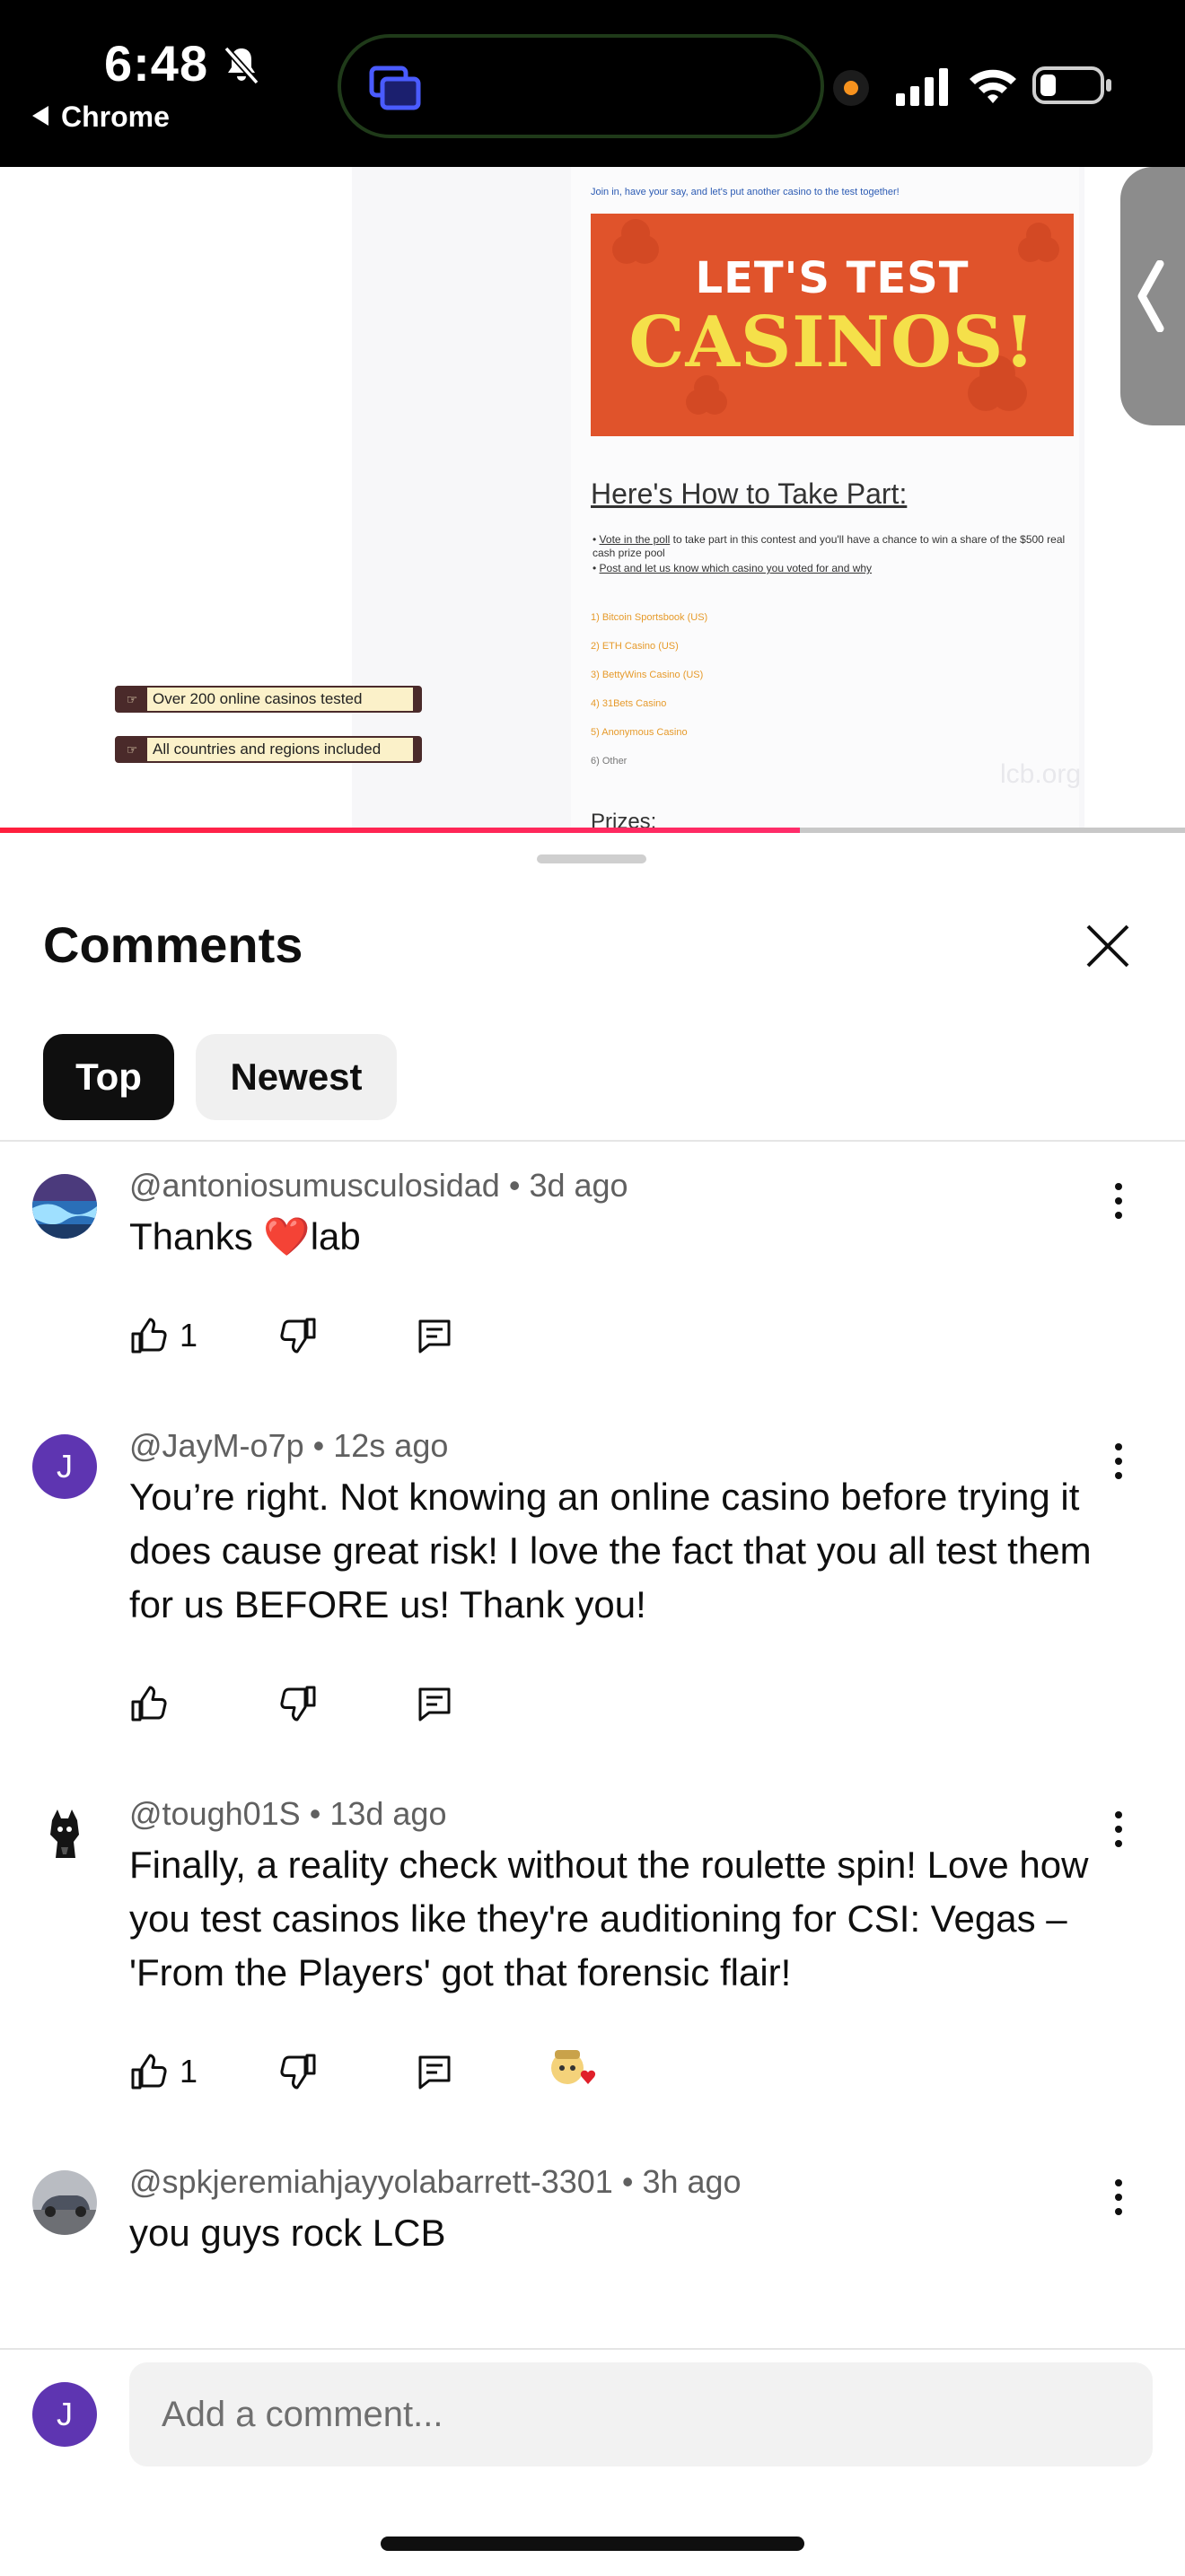 This screenshot has width=1185, height=2576. I want to click on video-watermark: lcb.org, so click(1041, 774).